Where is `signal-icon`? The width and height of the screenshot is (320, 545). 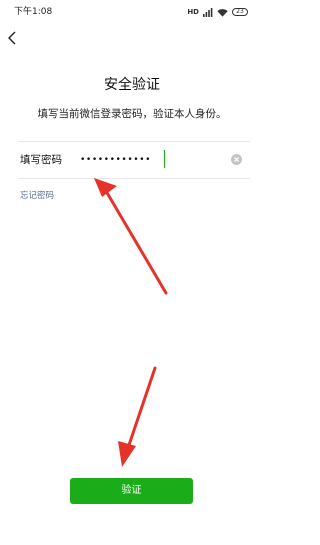 signal-icon is located at coordinates (208, 12).